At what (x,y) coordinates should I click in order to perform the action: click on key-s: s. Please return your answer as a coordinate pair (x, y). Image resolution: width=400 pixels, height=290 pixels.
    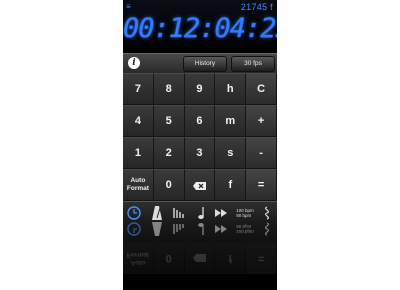
    Looking at the image, I should click on (231, 153).